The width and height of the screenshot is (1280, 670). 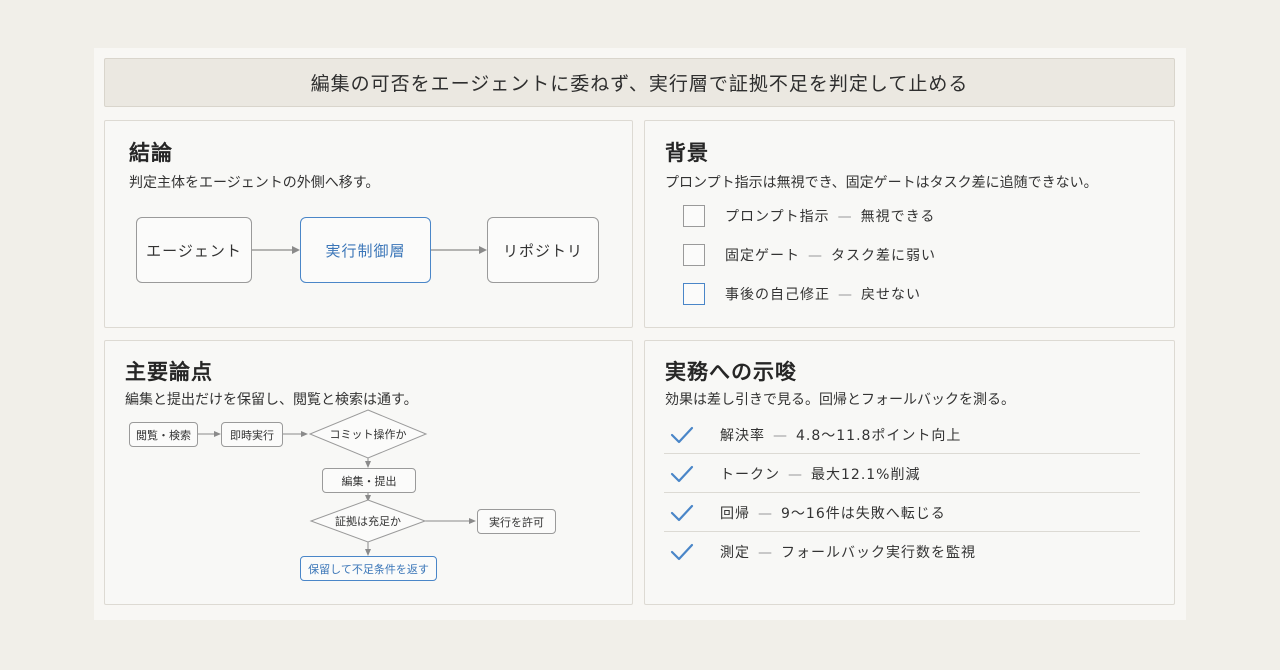 What do you see at coordinates (840, 400) in the screenshot?
I see `implications-subtitle: 効果は差し引きで見る。回帰とフォールバックを測る。` at bounding box center [840, 400].